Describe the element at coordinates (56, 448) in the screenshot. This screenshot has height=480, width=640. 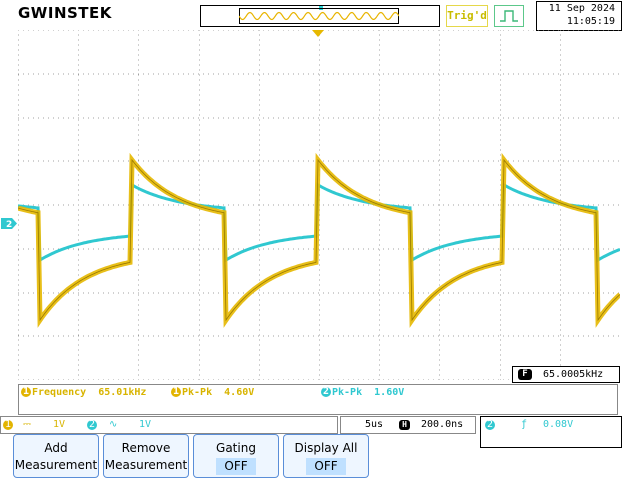
I see `softkey-line1: Add` at that location.